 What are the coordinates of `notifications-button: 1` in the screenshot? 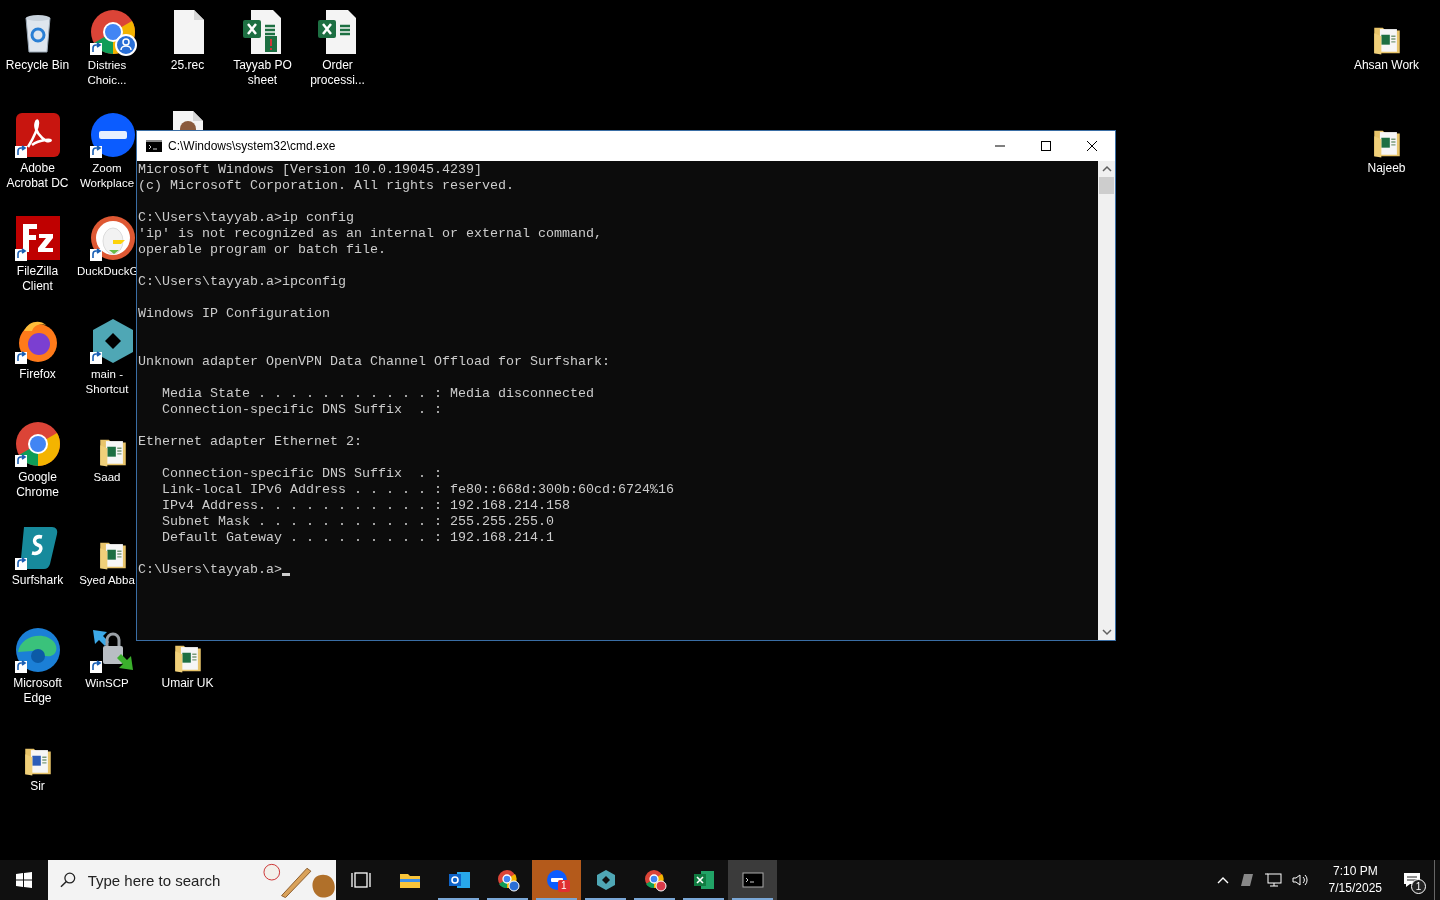 It's located at (1412, 880).